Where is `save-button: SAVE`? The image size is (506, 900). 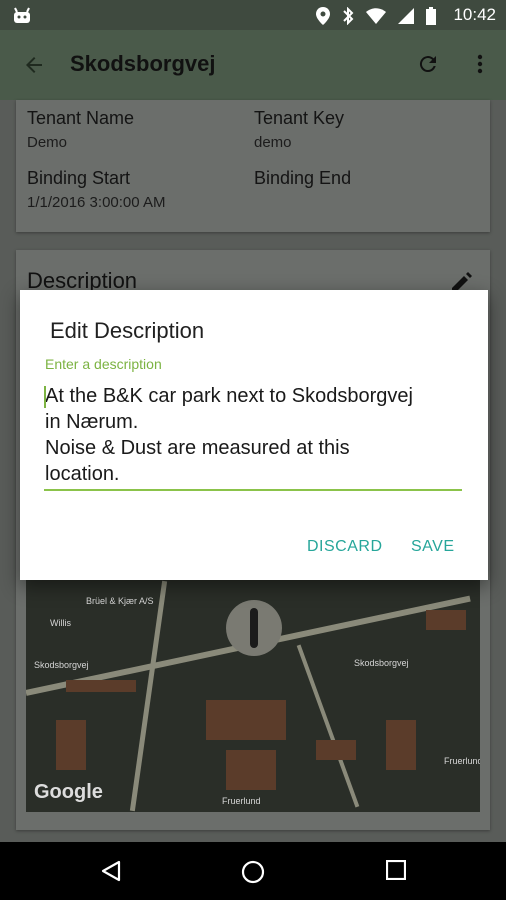 save-button: SAVE is located at coordinates (433, 547).